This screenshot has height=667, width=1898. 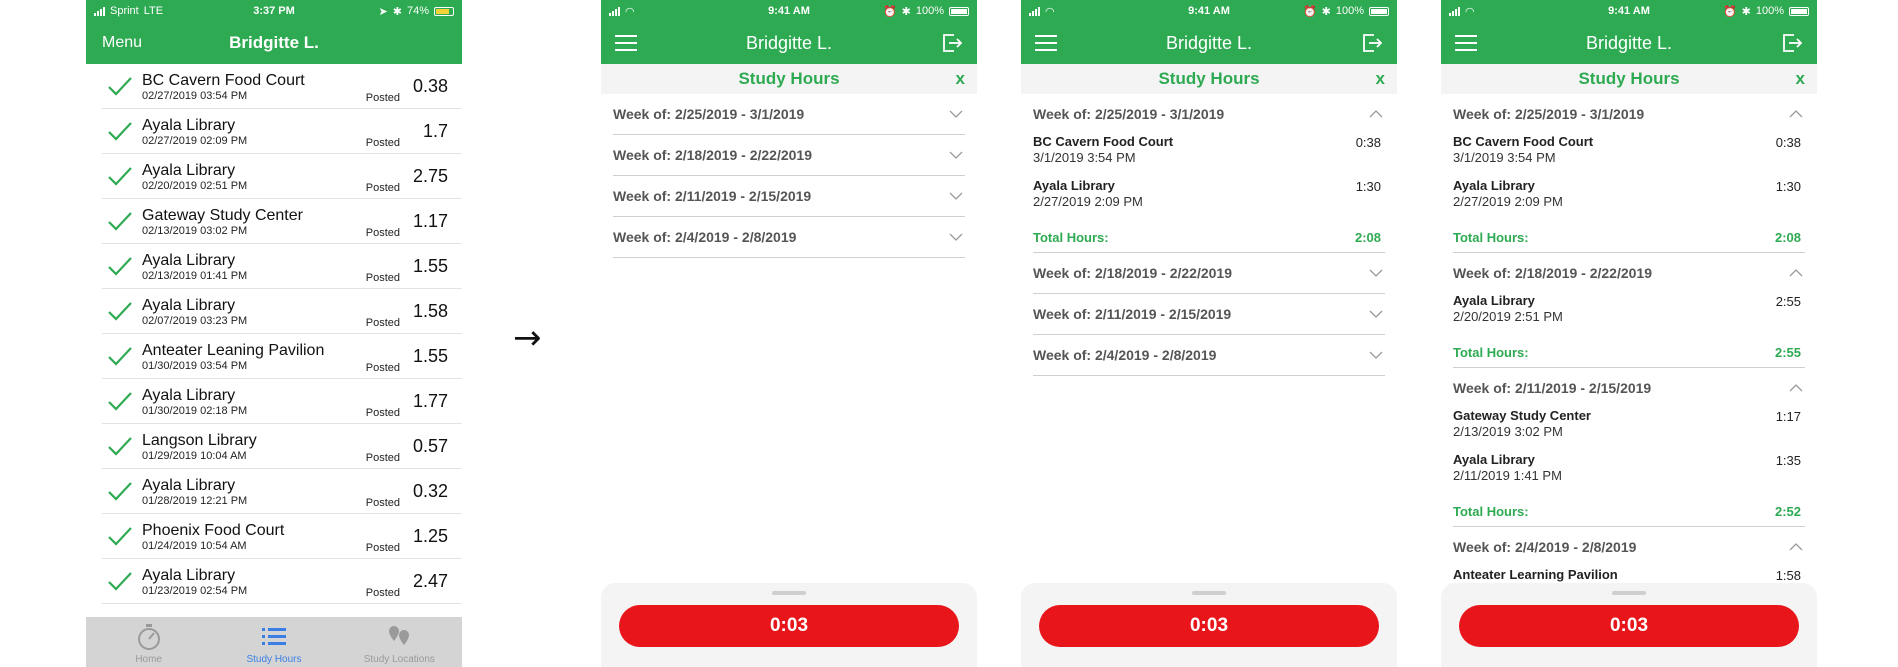 I want to click on duration-value: 1:30, so click(x=1788, y=186).